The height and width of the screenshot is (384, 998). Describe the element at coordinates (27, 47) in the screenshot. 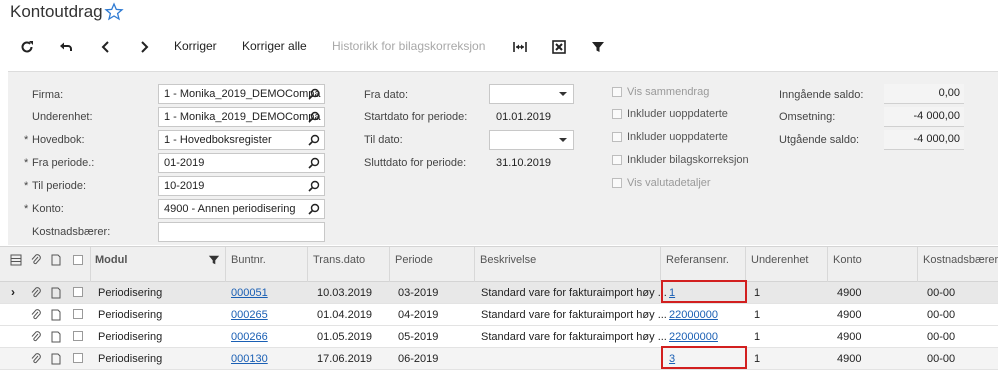

I see `refresh-icon` at that location.